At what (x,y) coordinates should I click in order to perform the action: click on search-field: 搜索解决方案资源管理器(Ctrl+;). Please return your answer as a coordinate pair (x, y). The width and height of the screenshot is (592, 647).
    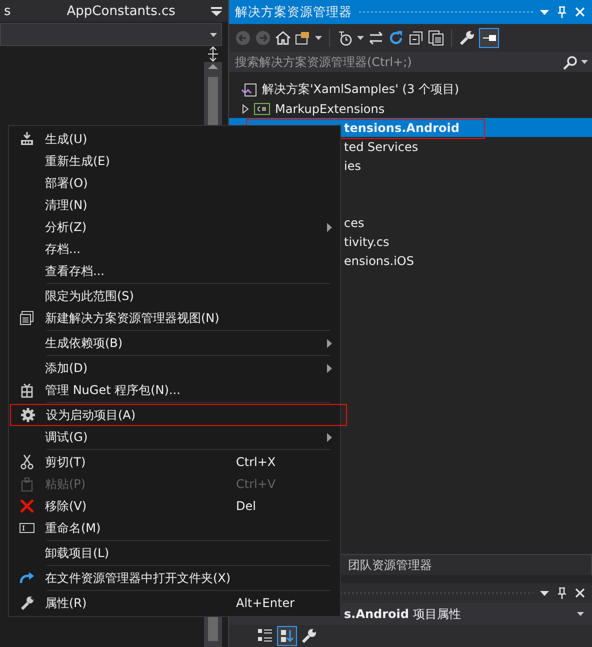
    Looking at the image, I should click on (396, 62).